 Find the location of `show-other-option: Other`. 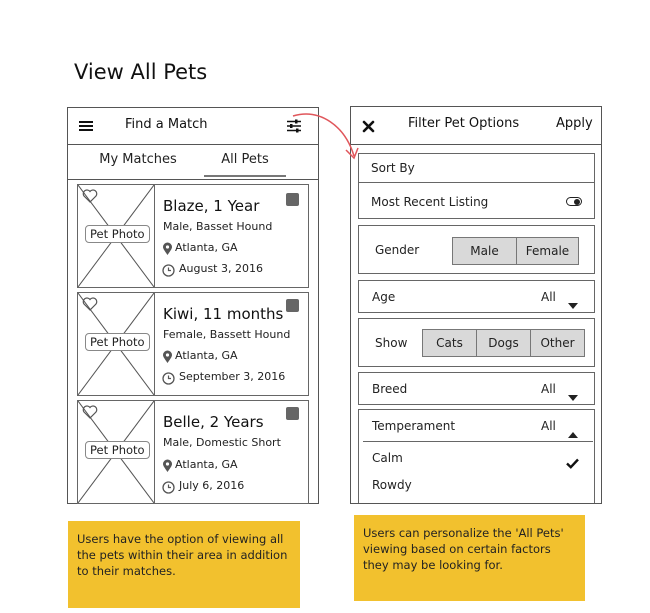

show-other-option: Other is located at coordinates (557, 343).